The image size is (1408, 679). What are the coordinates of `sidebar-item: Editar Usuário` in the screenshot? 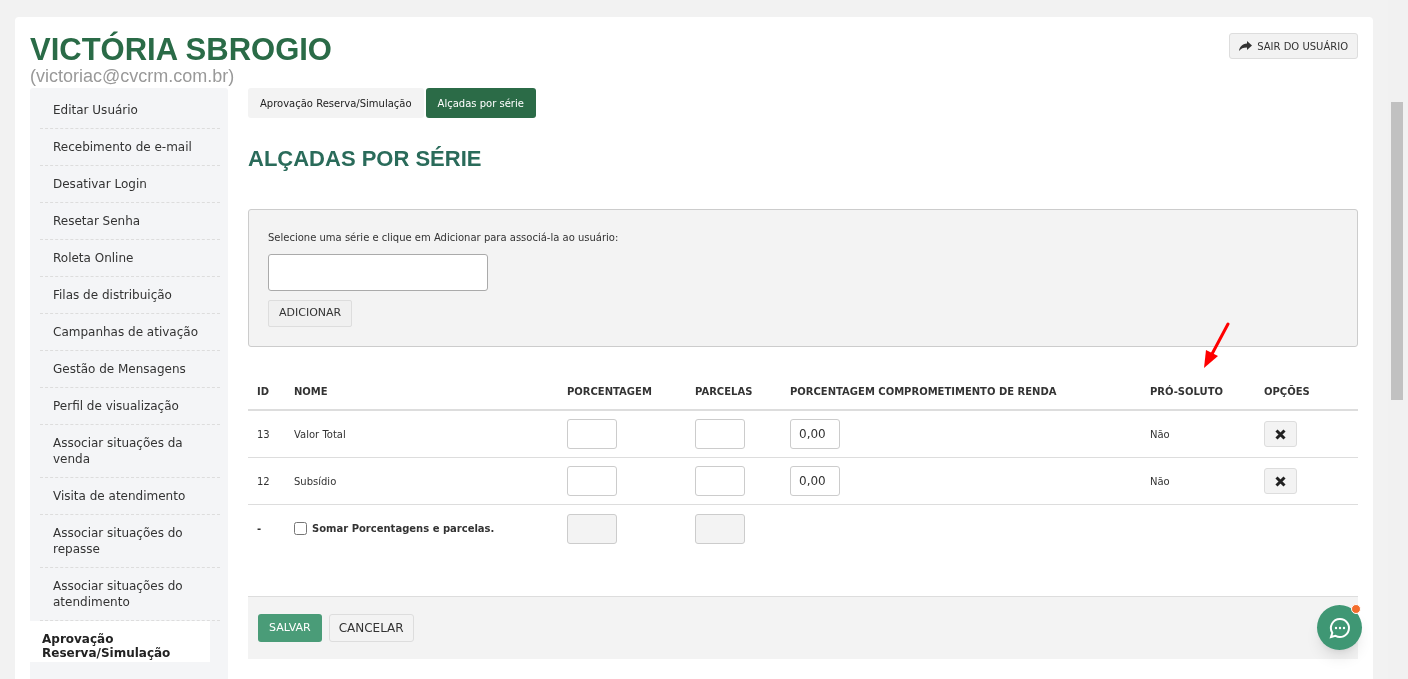 It's located at (130, 110).